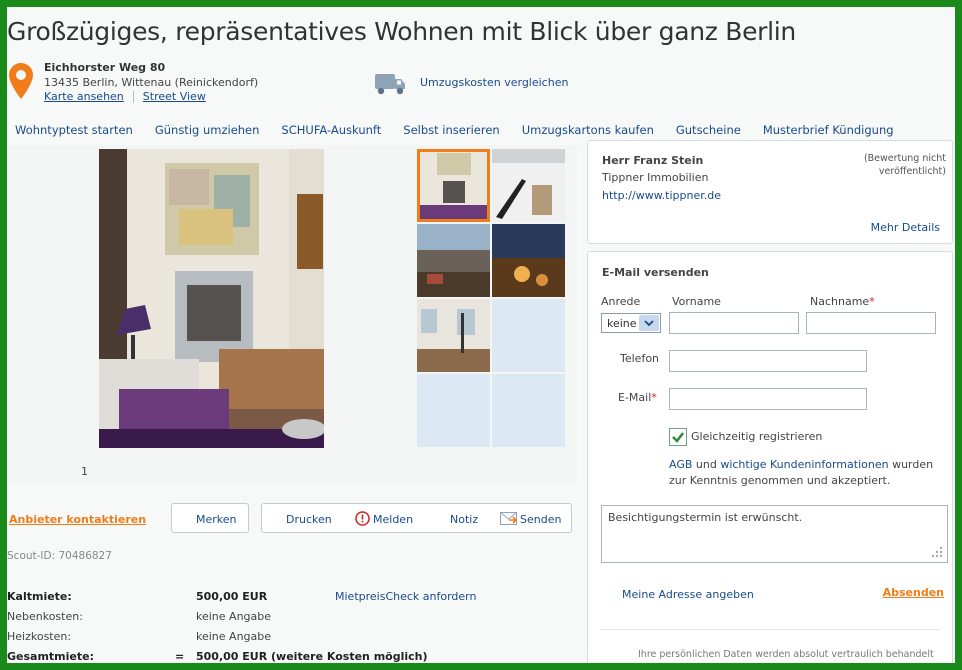  Describe the element at coordinates (405, 596) in the screenshot. I see `rent-check-link: MietpreisCheck anfordern` at that location.